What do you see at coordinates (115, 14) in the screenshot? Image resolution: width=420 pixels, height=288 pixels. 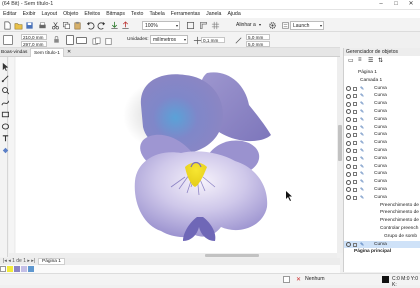 I see `menu-bitmaps: Bitmaps` at bounding box center [115, 14].